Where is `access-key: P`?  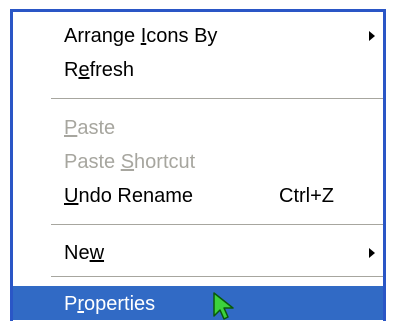 access-key: P is located at coordinates (71, 128).